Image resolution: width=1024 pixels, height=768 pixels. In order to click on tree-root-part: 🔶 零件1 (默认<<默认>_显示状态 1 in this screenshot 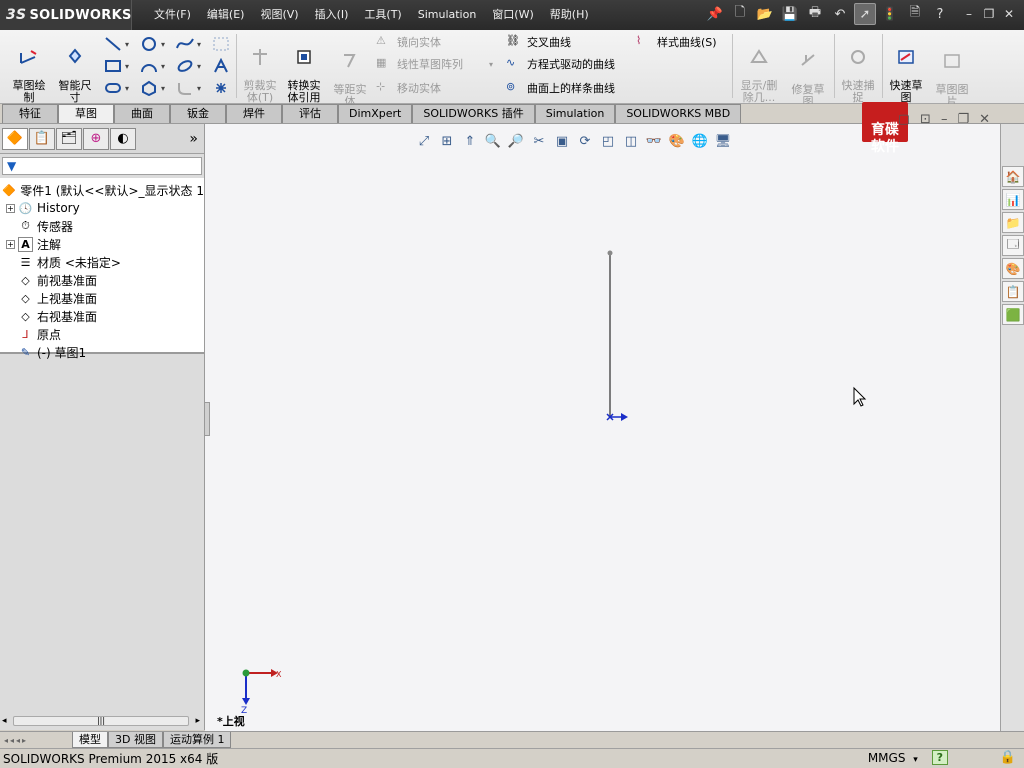, I will do `click(102, 190)`.